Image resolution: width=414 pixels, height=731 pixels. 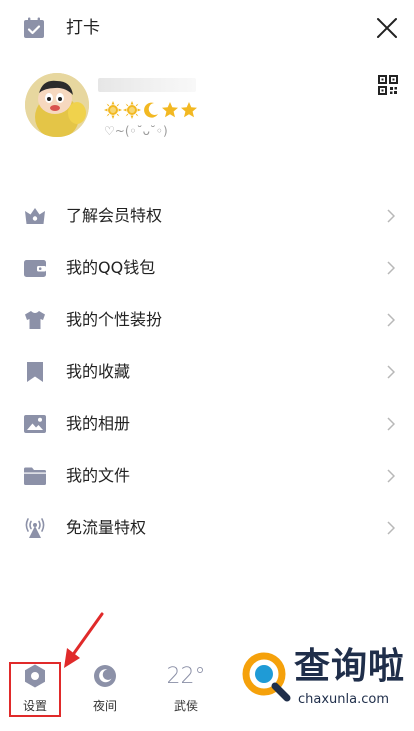 What do you see at coordinates (387, 28) in the screenshot?
I see `close-icon` at bounding box center [387, 28].